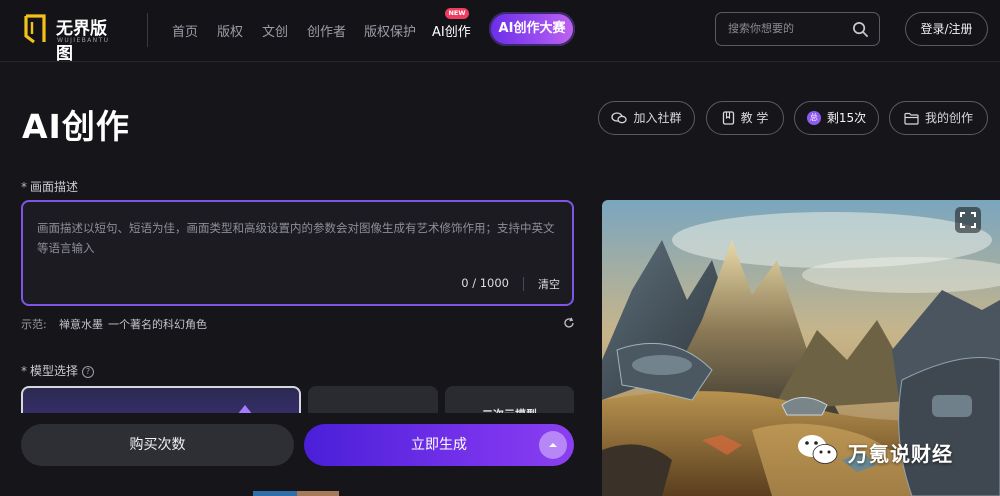 Image resolution: width=1000 pixels, height=496 pixels. I want to click on watermark-text: 万氪说财经, so click(900, 454).